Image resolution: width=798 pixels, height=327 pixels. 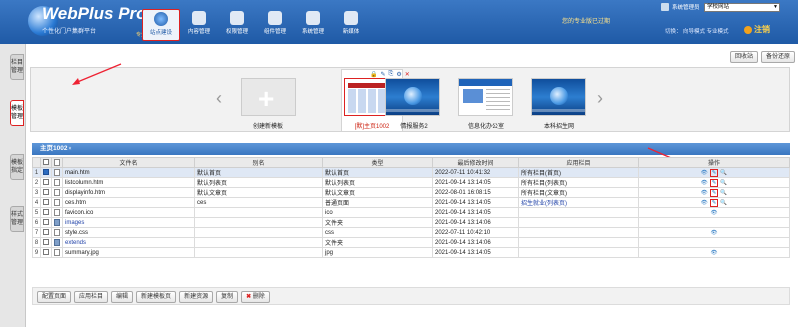 What do you see at coordinates (377, 252) in the screenshot?
I see `file-type: jpg` at bounding box center [377, 252].